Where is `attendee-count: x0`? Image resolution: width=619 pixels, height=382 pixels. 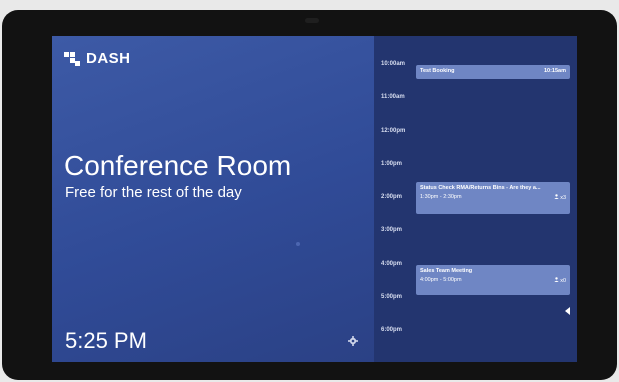
attendee-count: x0 is located at coordinates (559, 280).